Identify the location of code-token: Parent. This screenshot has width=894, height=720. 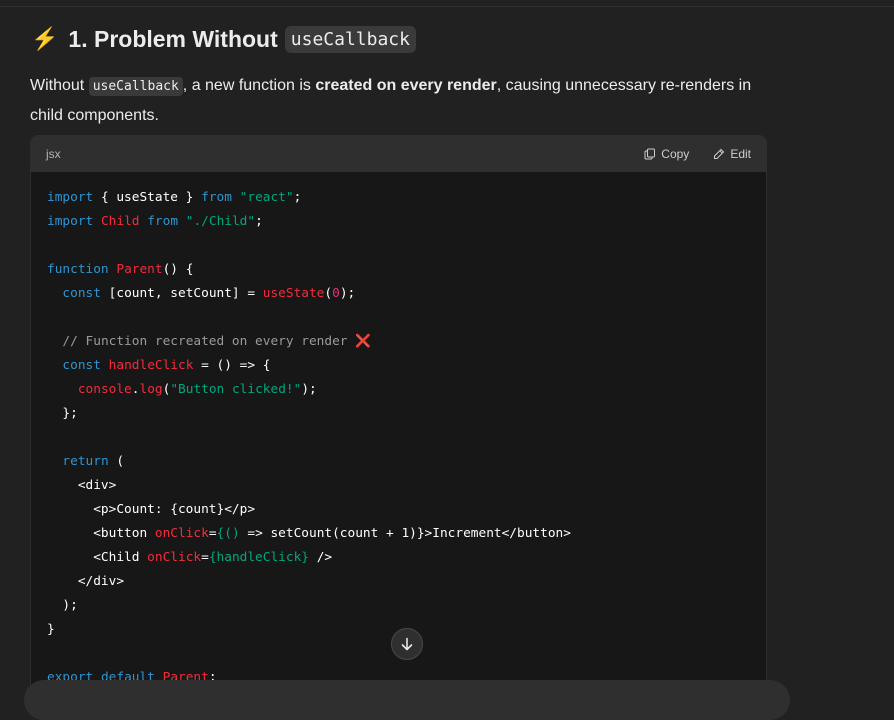
(139, 269).